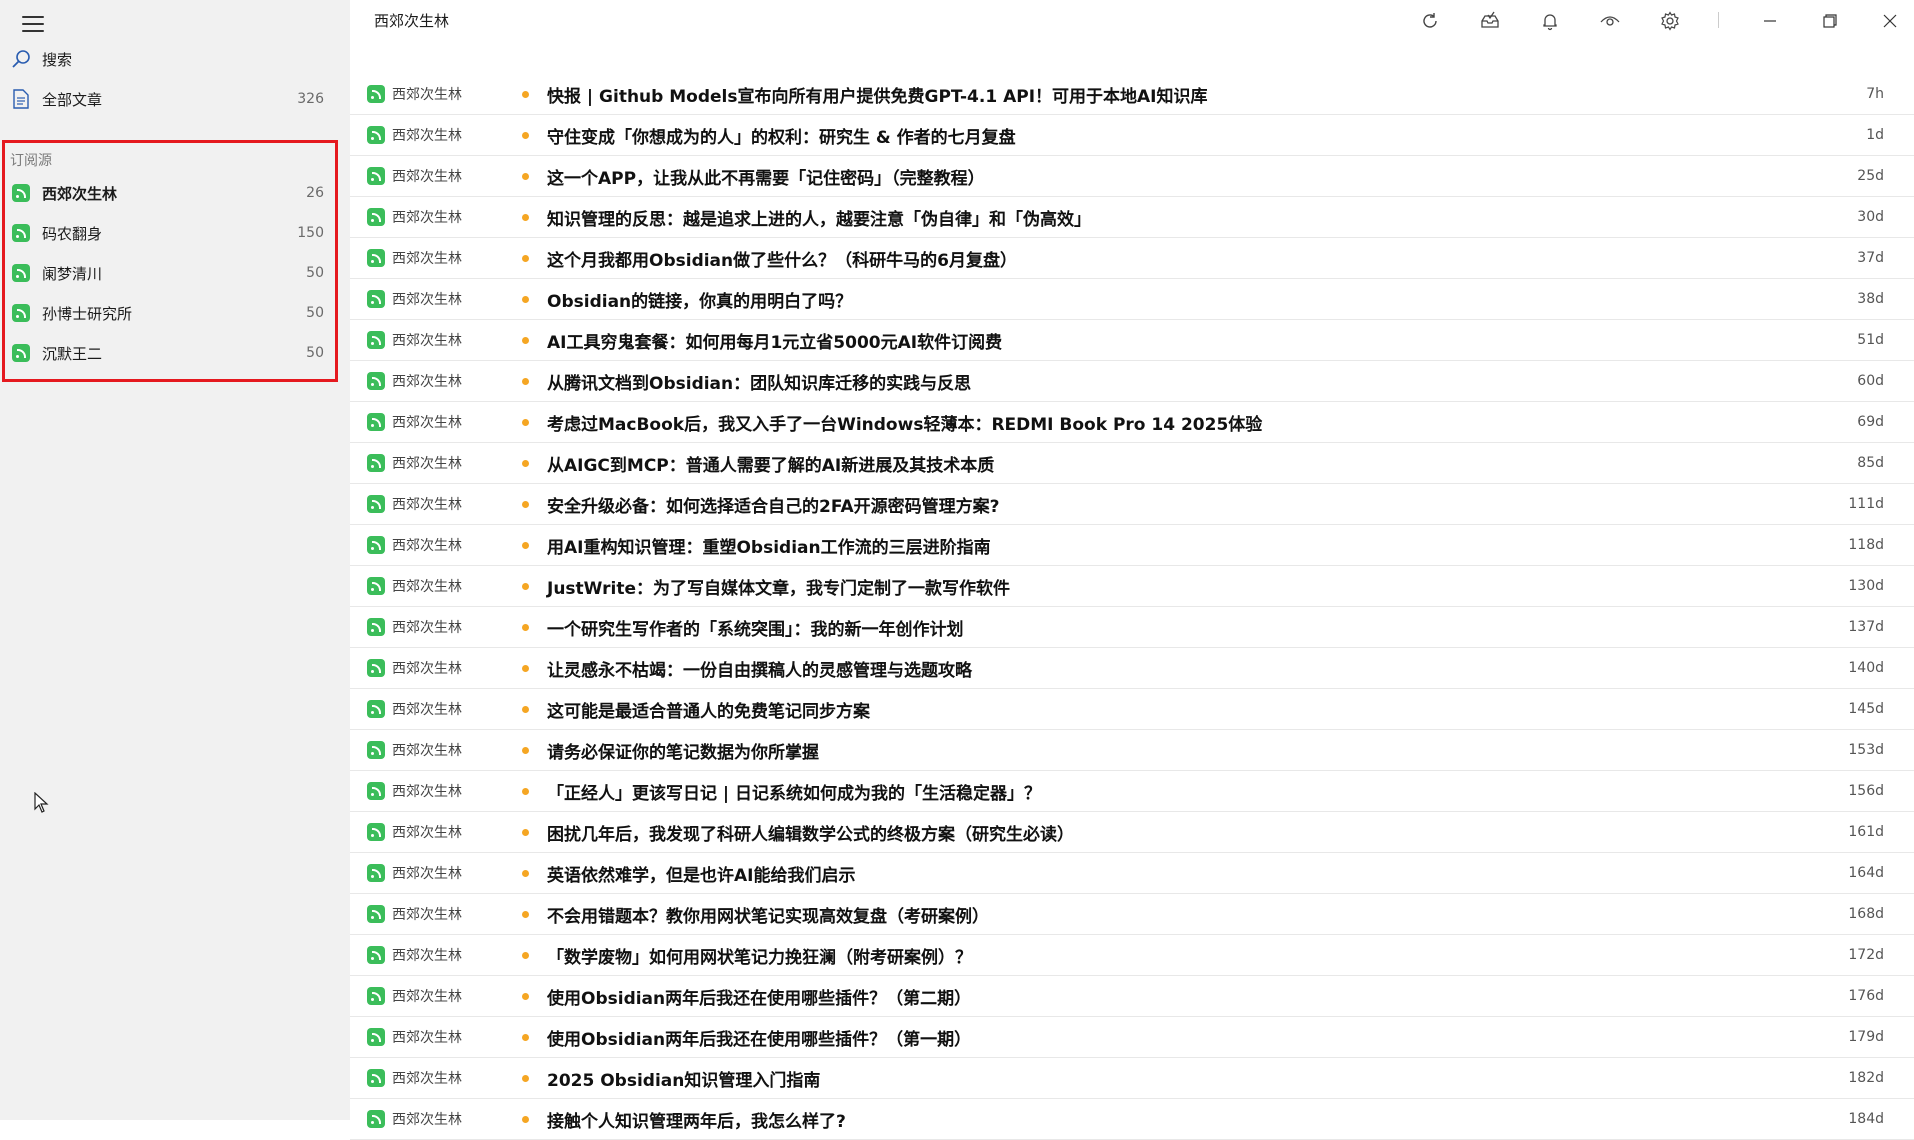 The width and height of the screenshot is (1914, 1140). I want to click on article-title: 使用Obsidian两年后我还在使用哪些插件？（第一期）, so click(759, 1037).